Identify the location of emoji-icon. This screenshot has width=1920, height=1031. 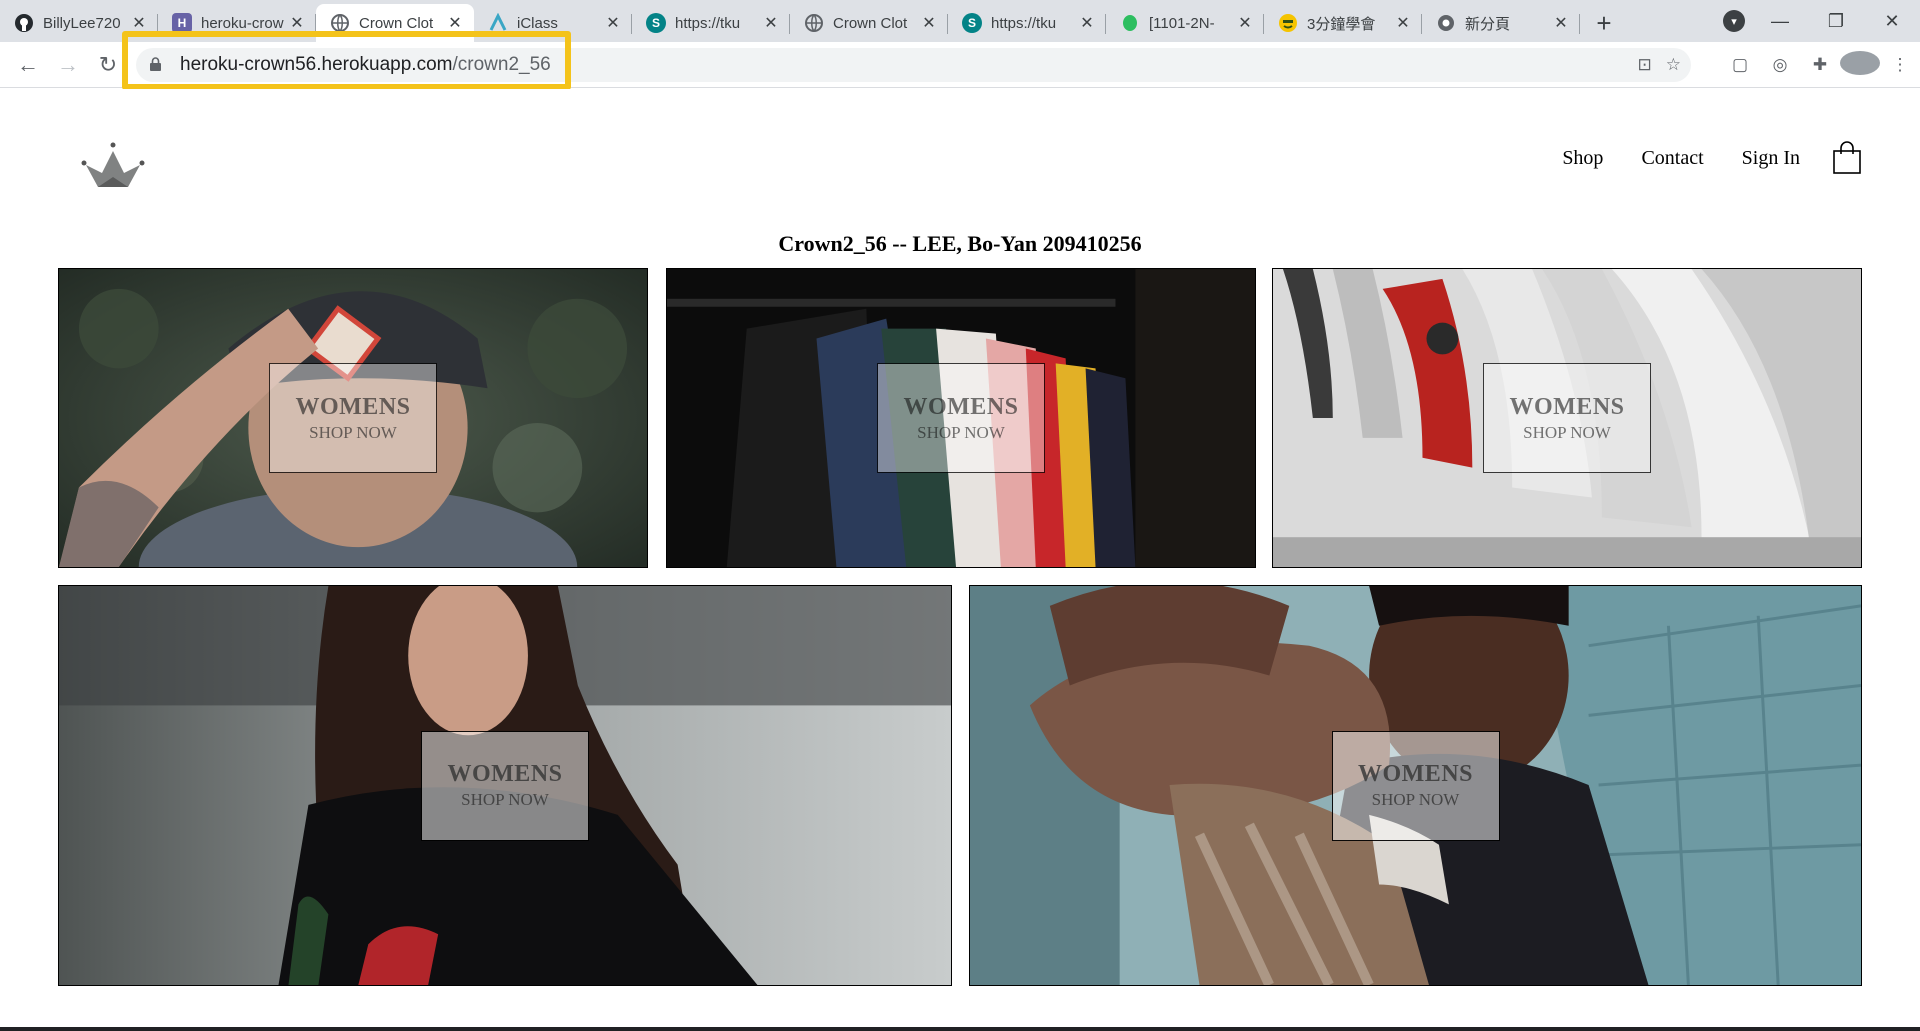
(1288, 23).